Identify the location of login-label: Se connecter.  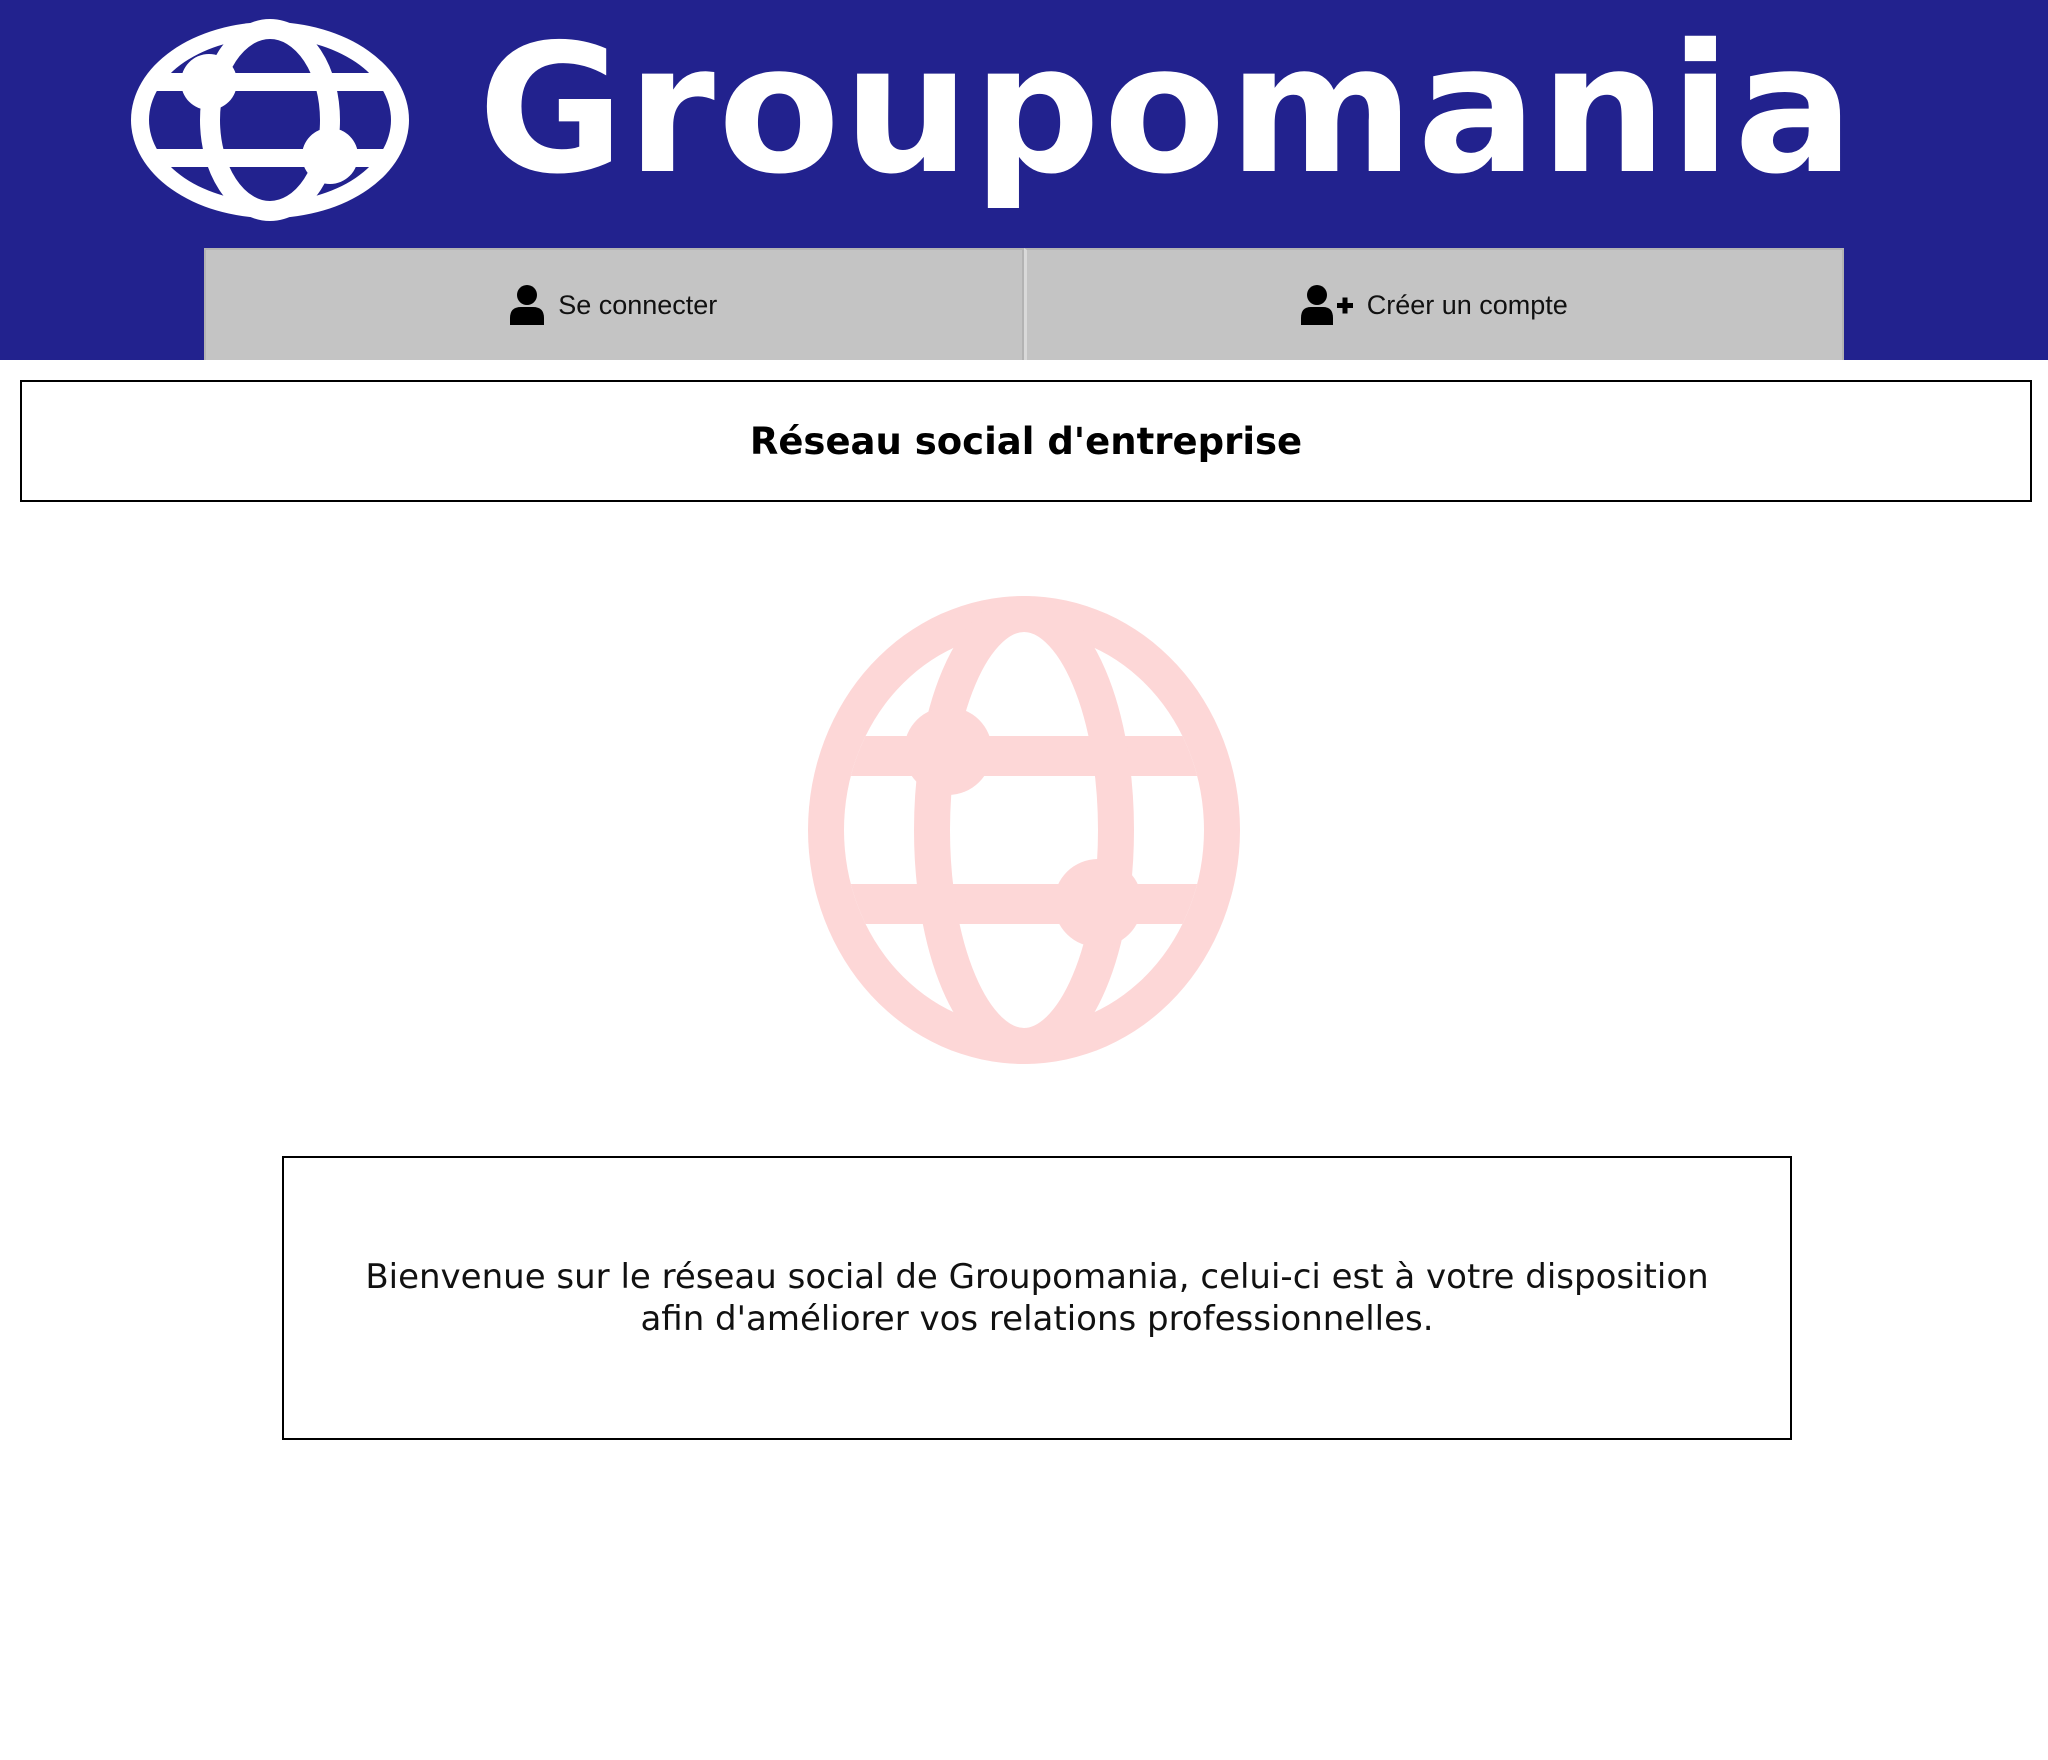
(638, 304).